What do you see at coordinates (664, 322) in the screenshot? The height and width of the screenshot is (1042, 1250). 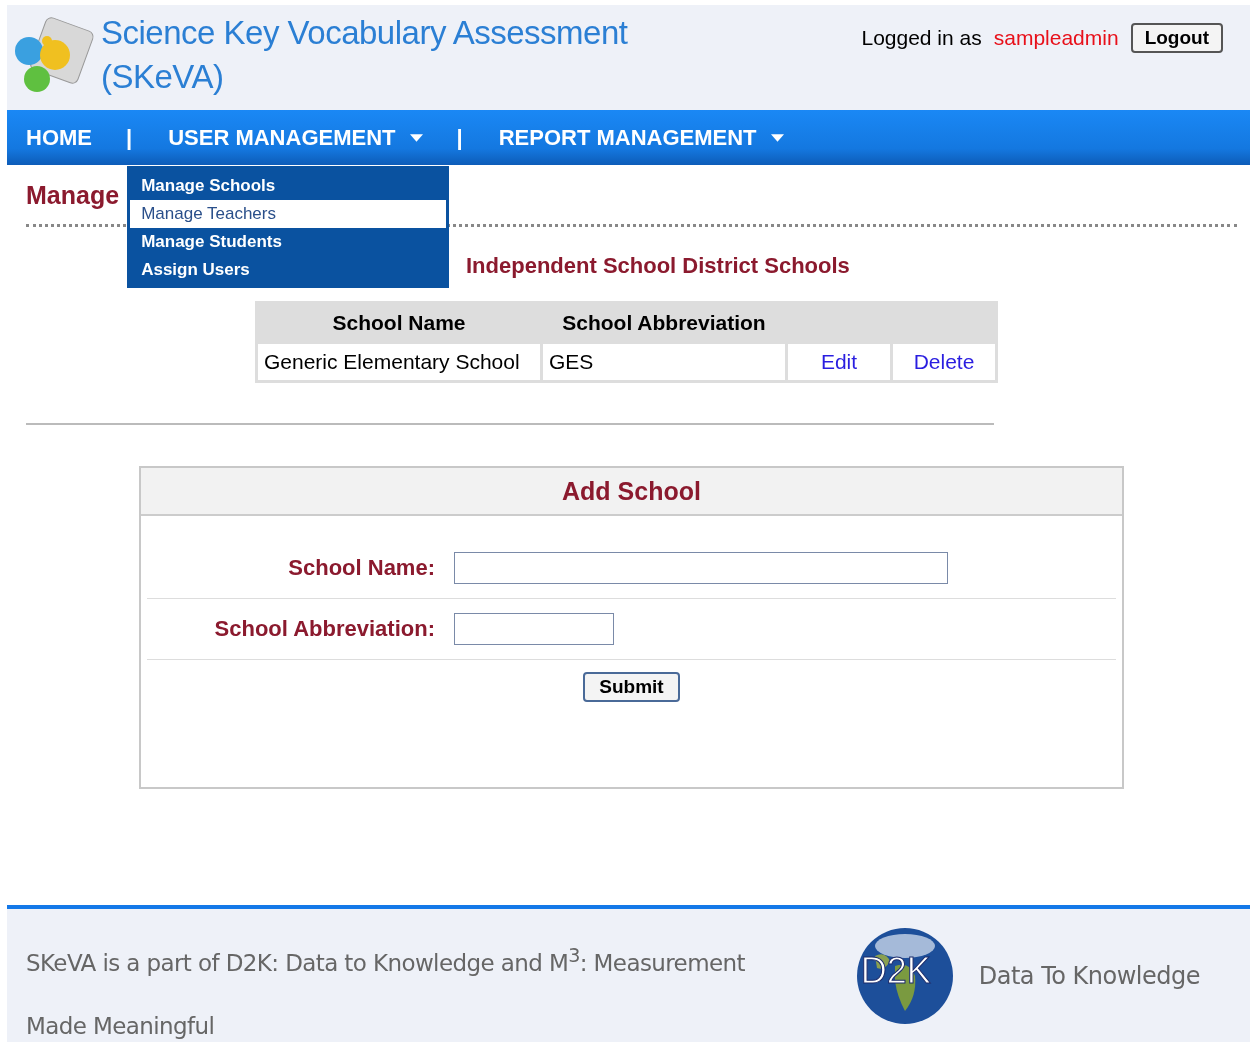 I see `column-header: School Abbreviation` at bounding box center [664, 322].